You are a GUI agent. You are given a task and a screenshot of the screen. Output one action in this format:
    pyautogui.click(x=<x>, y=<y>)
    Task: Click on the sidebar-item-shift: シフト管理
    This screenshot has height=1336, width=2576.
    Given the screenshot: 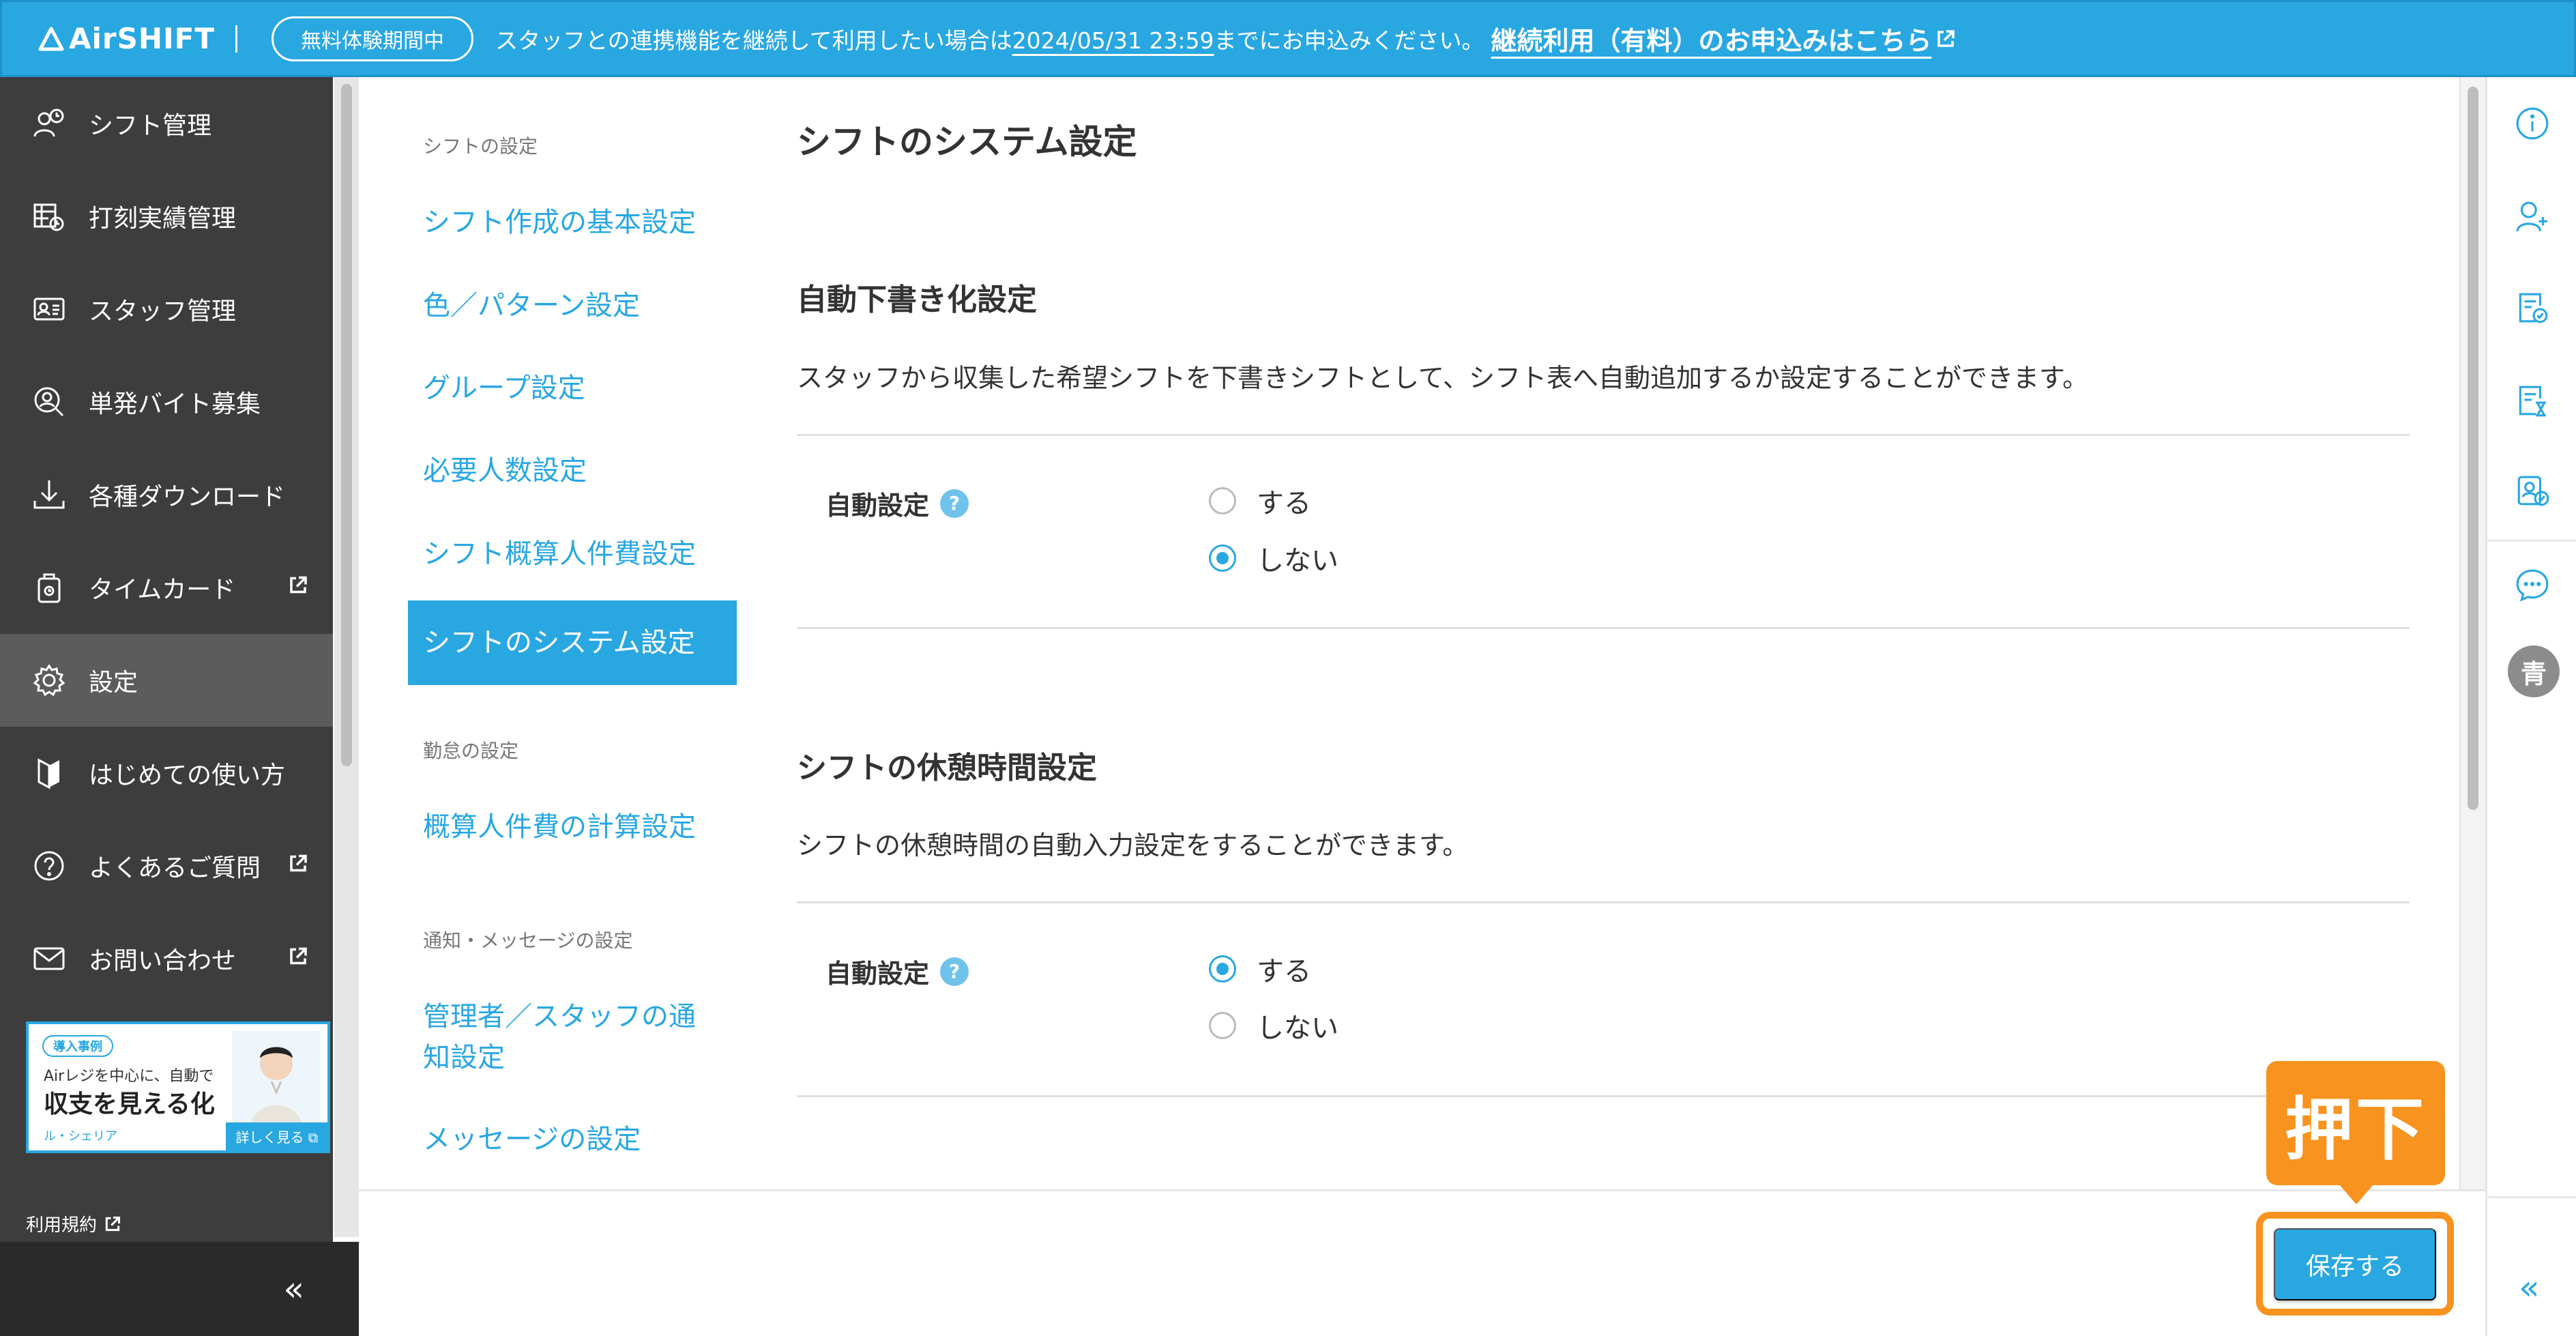 What is the action you would take?
    pyautogui.click(x=166, y=123)
    